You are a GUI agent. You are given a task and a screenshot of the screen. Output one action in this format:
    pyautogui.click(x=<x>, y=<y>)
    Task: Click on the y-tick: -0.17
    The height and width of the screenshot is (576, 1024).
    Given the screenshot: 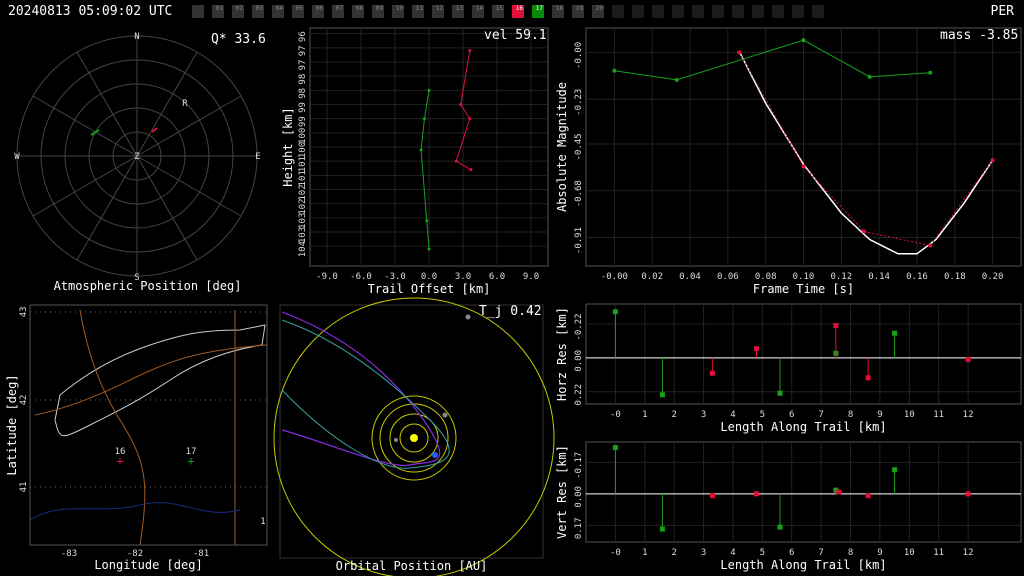 What is the action you would take?
    pyautogui.click(x=579, y=465)
    